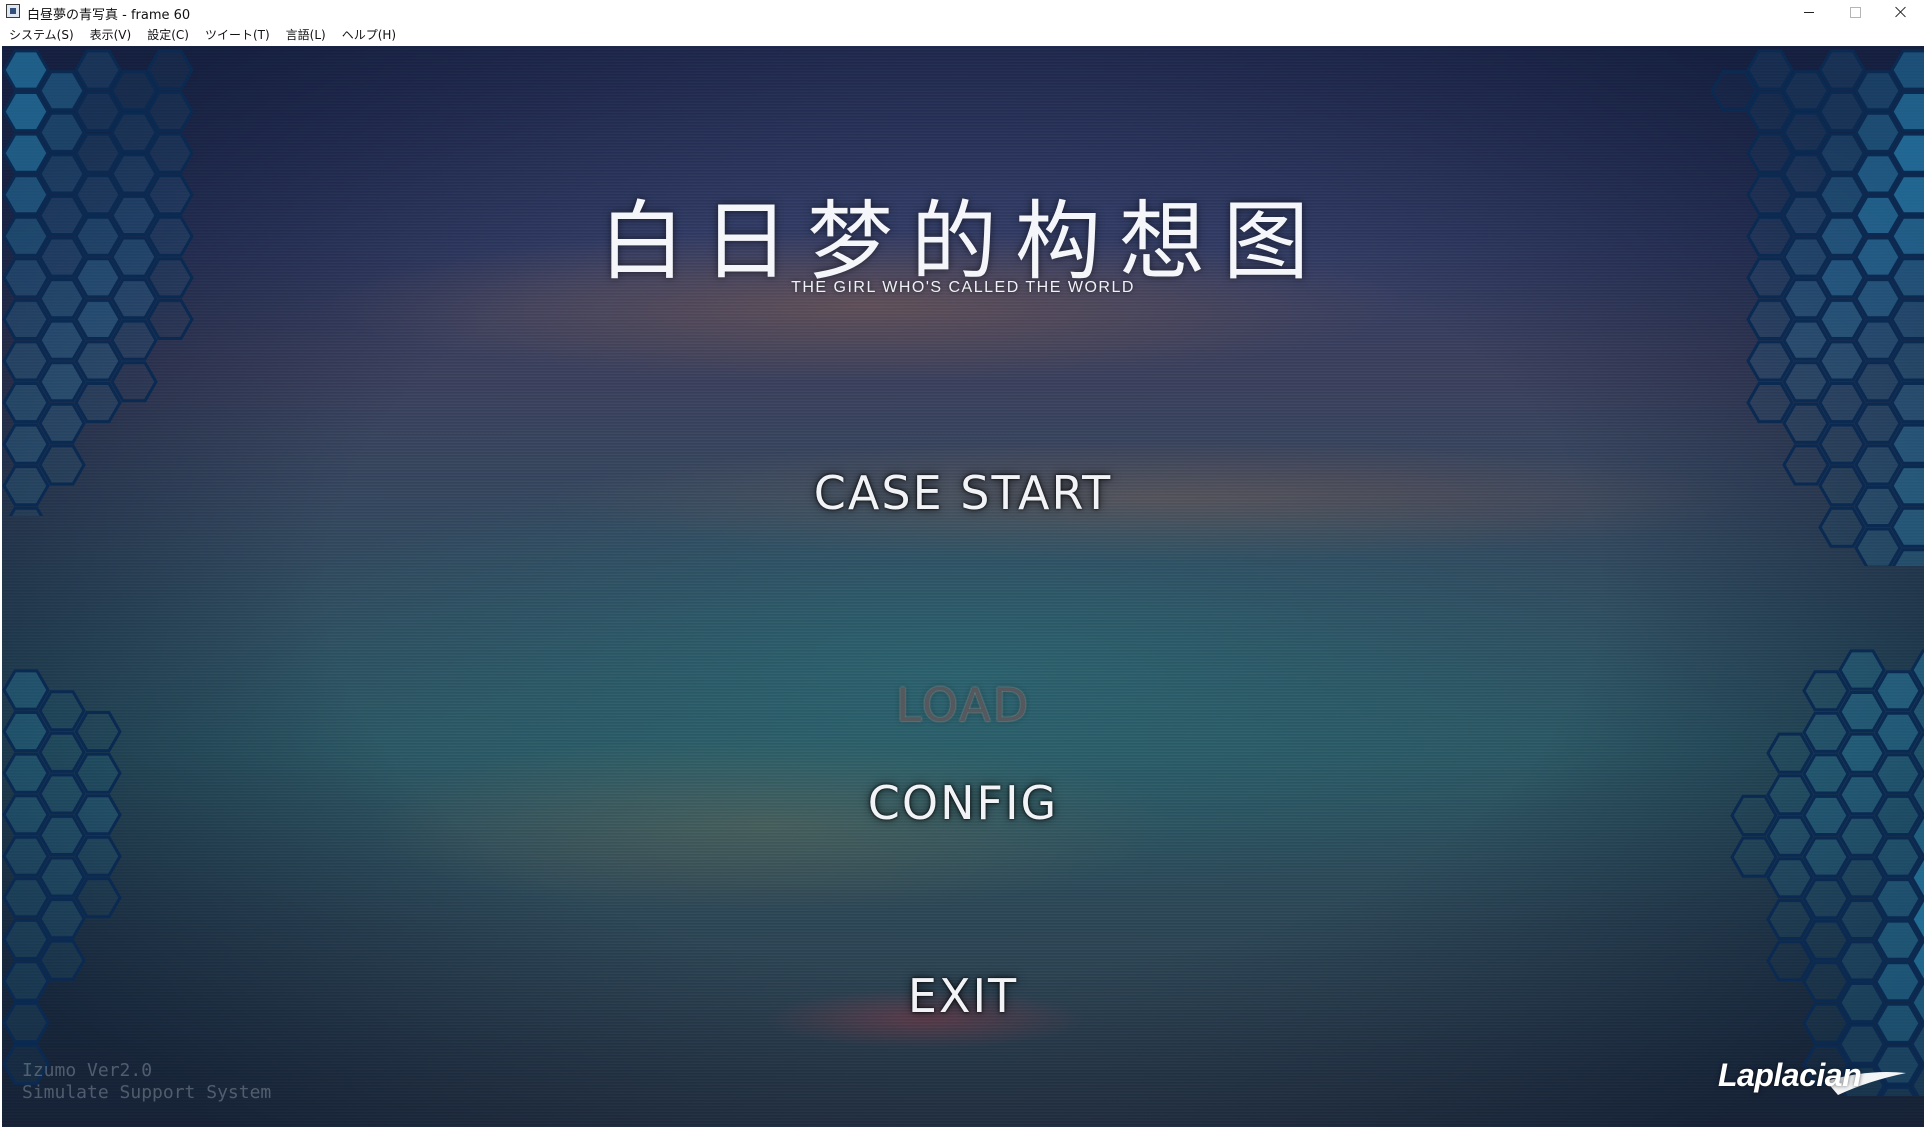 Image resolution: width=1926 pixels, height=1129 pixels. I want to click on maximize-button, so click(1855, 12).